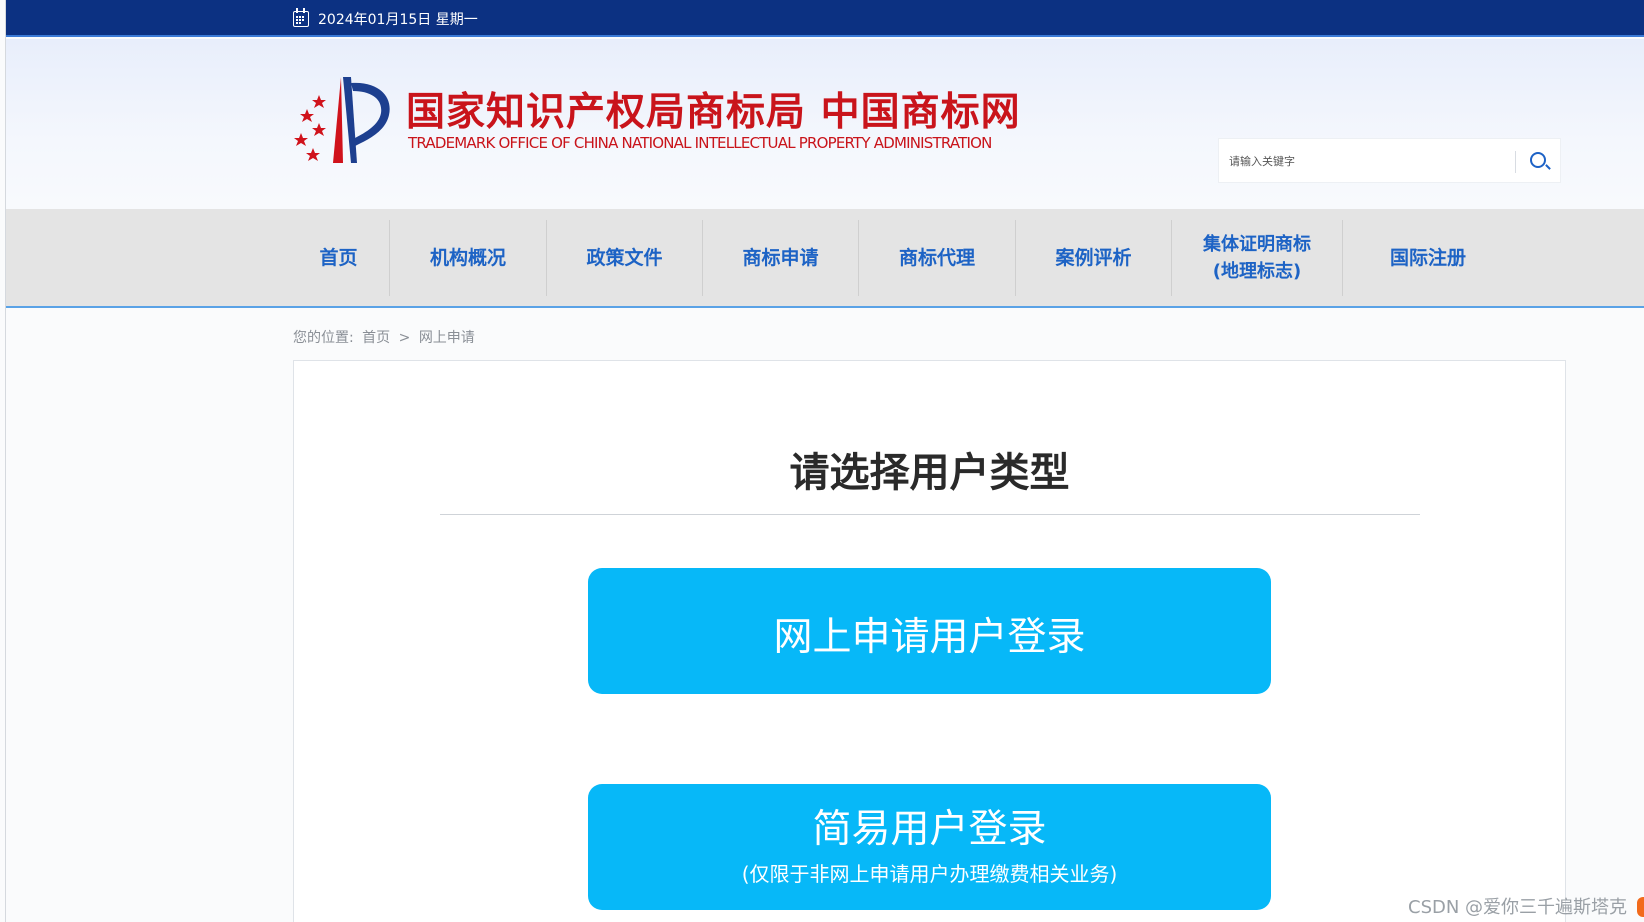  I want to click on breadcrumb: 您的位置: 首页 > 网上申请, so click(386, 337).